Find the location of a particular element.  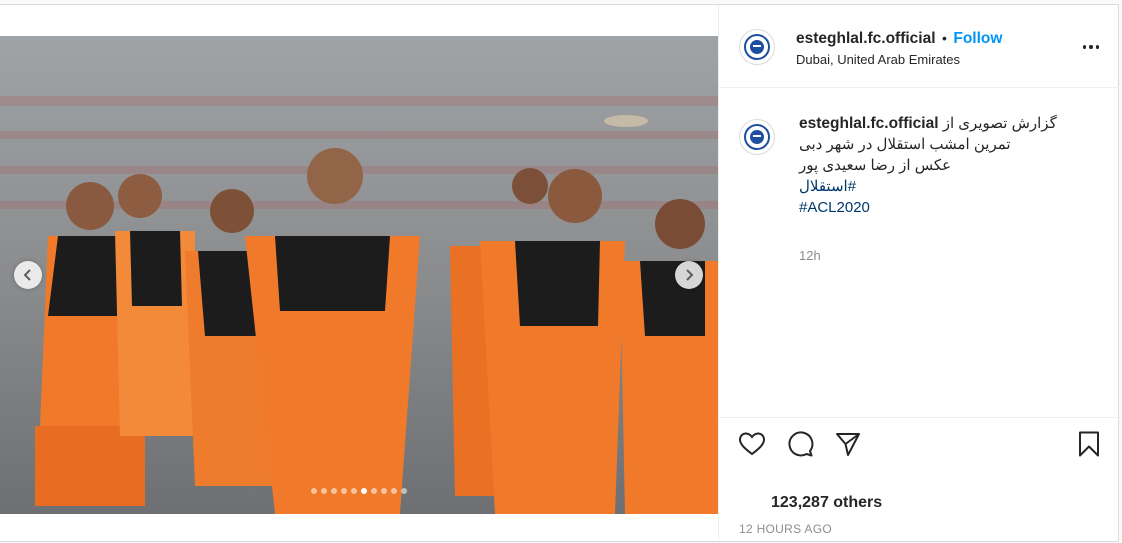

follow-button: Follow is located at coordinates (977, 38).